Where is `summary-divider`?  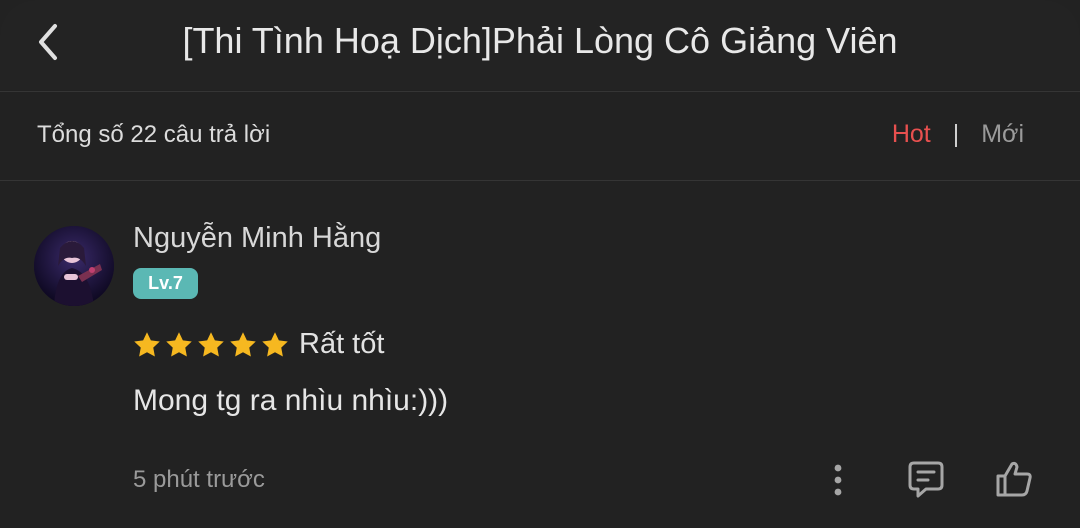
summary-divider is located at coordinates (540, 180).